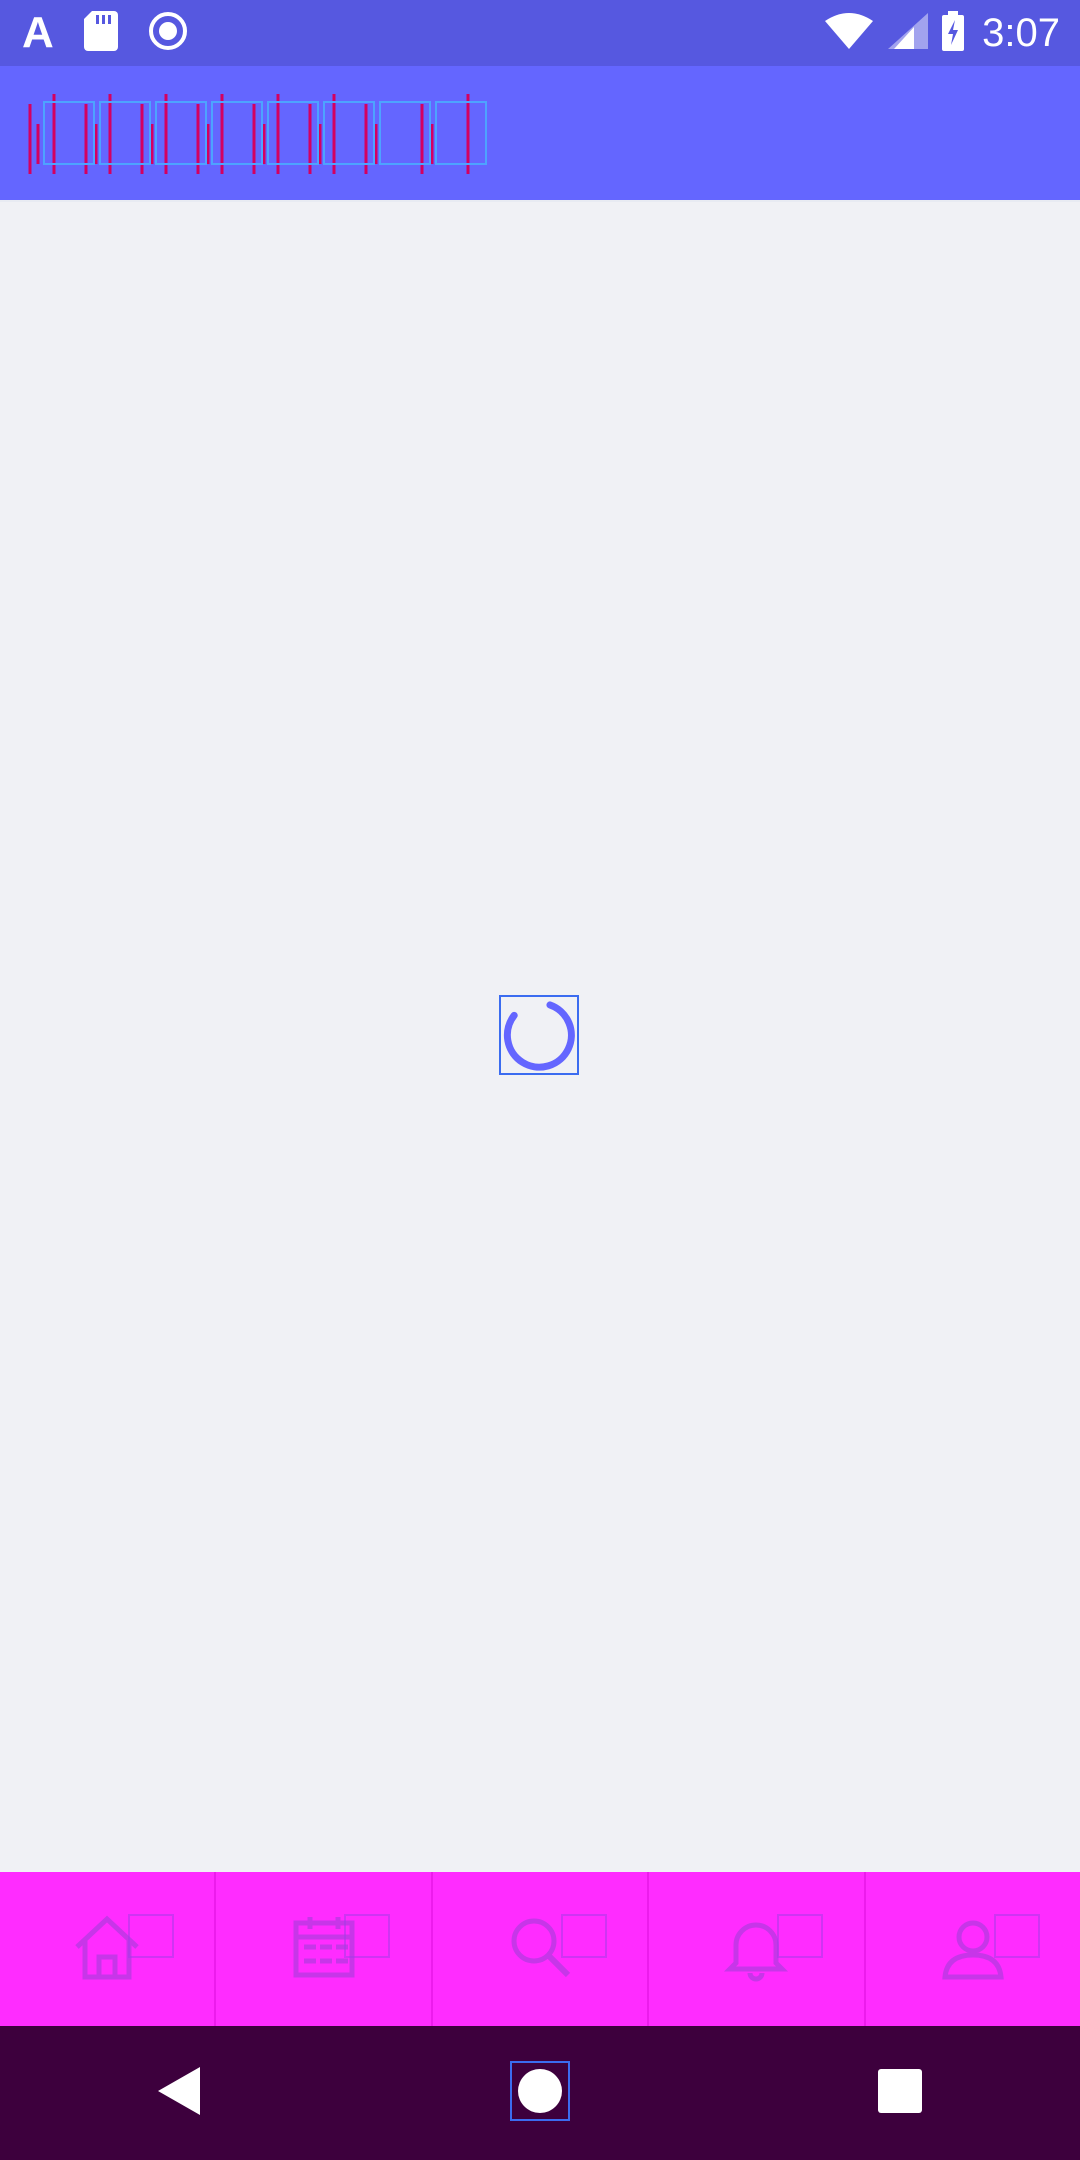 This screenshot has width=1080, height=2160. What do you see at coordinates (539, 1035) in the screenshot?
I see `loading-spinner` at bounding box center [539, 1035].